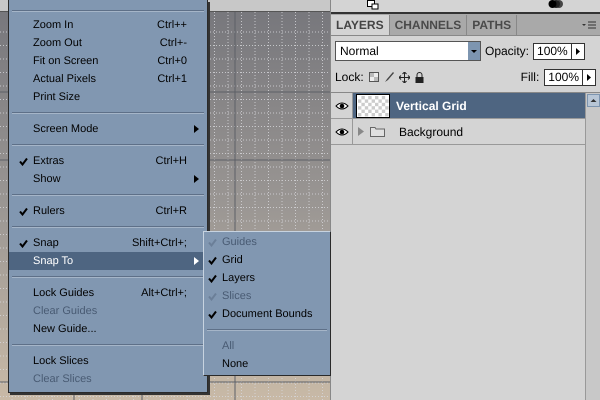 The image size is (600, 400). What do you see at coordinates (108, 293) in the screenshot?
I see `menu-item: Lock Guides Alt+Ctrl+;` at bounding box center [108, 293].